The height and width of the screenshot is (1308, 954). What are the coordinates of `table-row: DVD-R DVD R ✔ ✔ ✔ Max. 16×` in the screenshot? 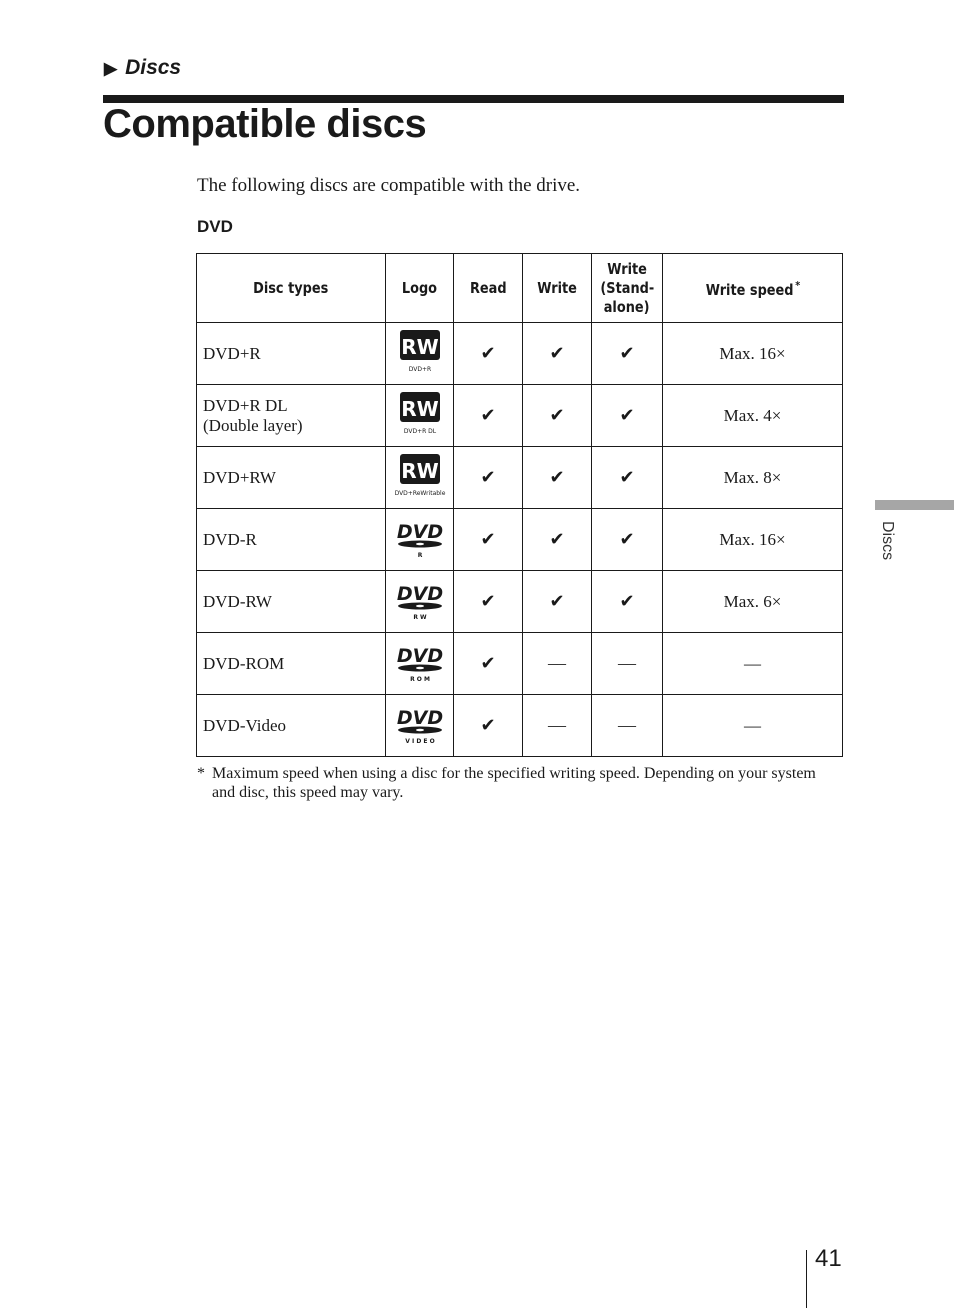 It's located at (519, 539).